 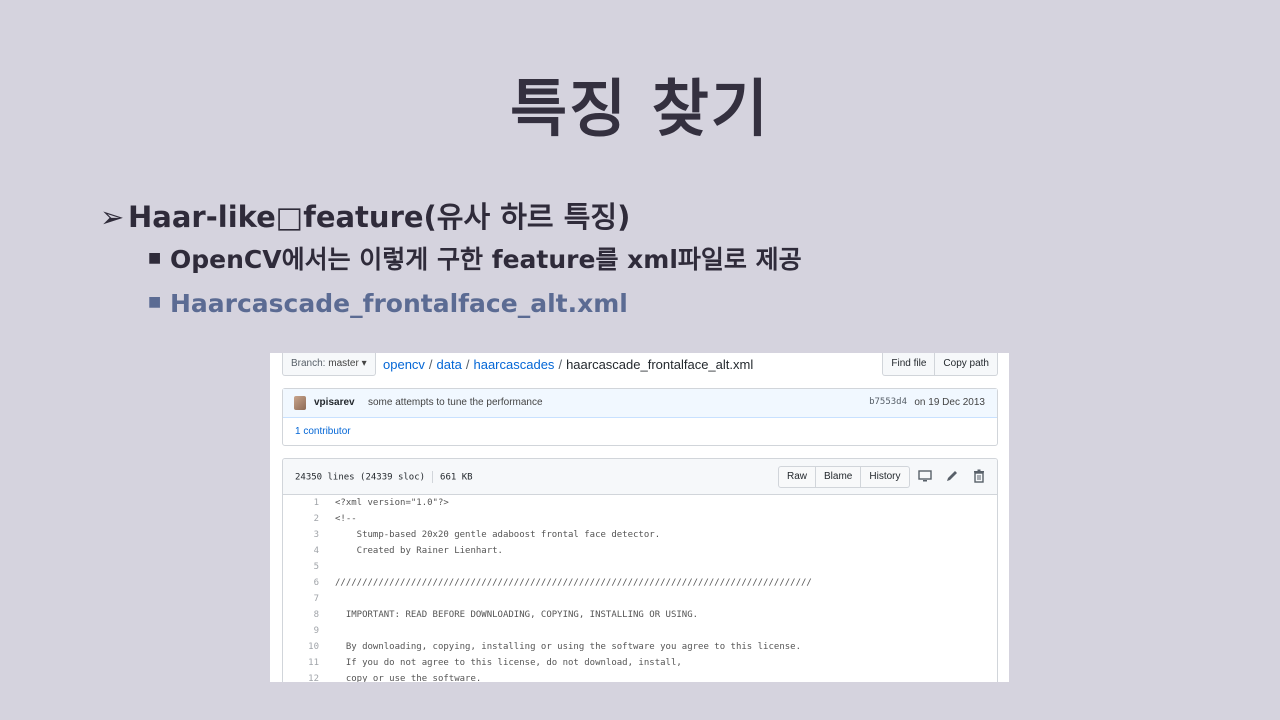 I want to click on file-info: 24350 lines (24339 sloc) 661 KB, so click(x=384, y=477).